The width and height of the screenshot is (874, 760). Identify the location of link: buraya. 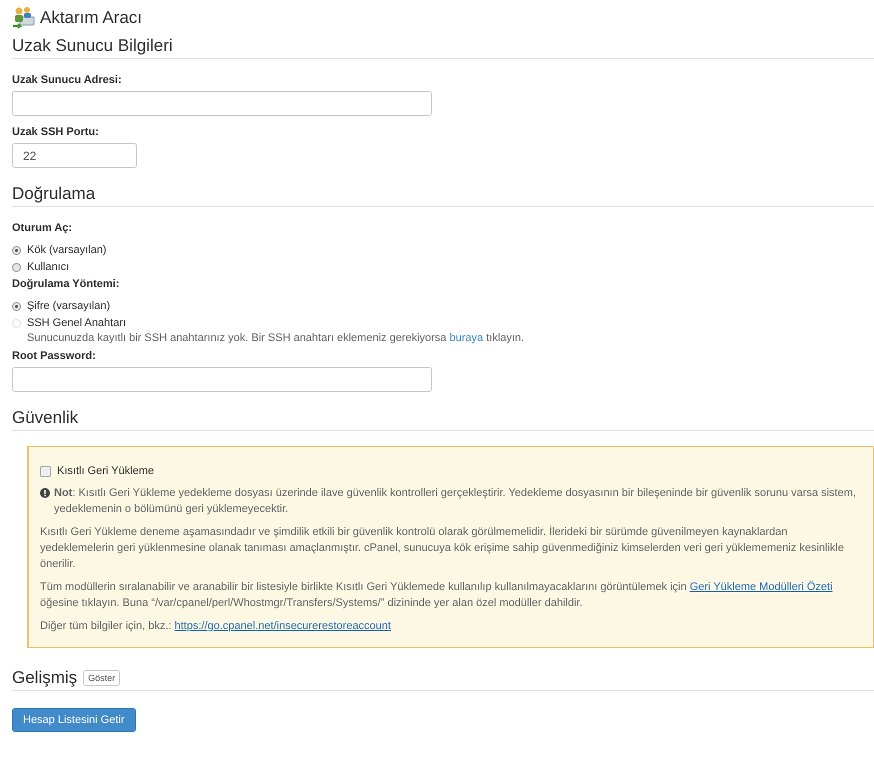
(467, 338).